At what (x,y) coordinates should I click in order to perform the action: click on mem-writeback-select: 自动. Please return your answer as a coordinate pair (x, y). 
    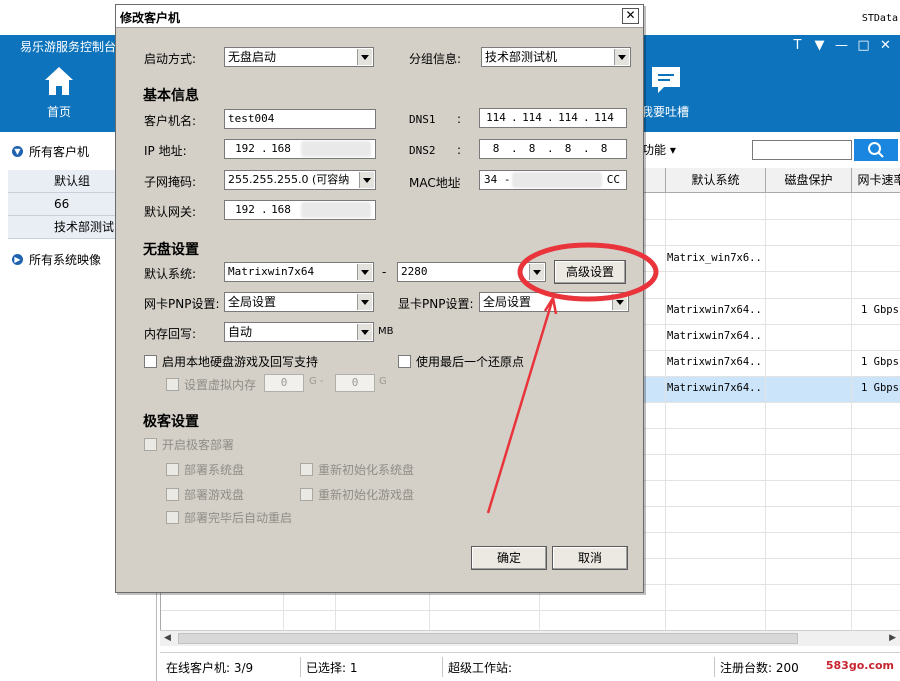
    Looking at the image, I should click on (299, 332).